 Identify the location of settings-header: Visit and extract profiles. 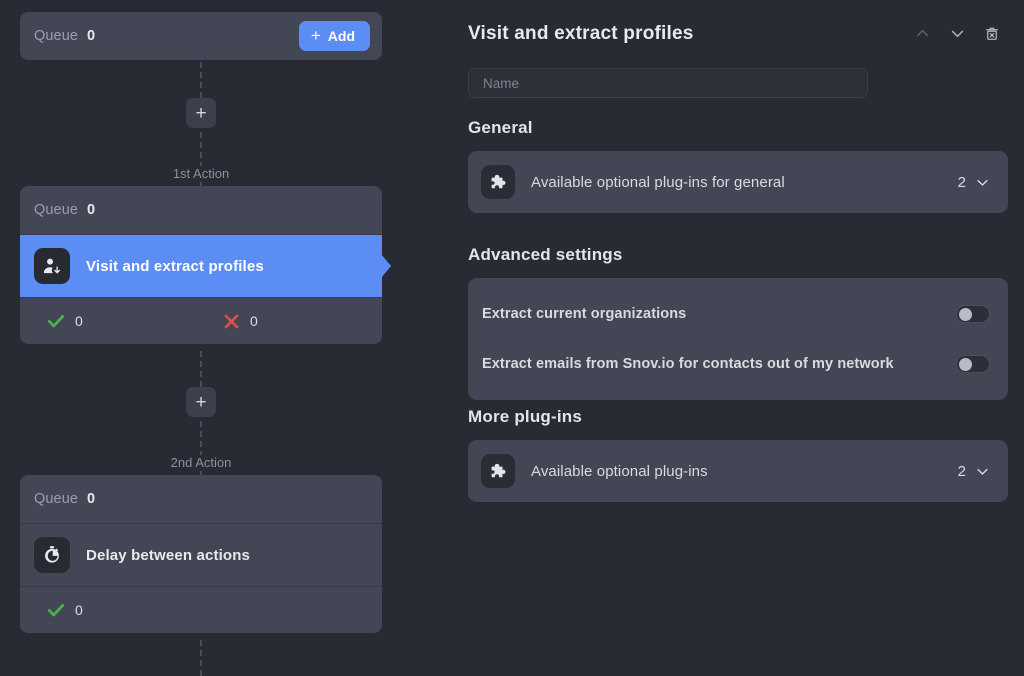
(738, 38).